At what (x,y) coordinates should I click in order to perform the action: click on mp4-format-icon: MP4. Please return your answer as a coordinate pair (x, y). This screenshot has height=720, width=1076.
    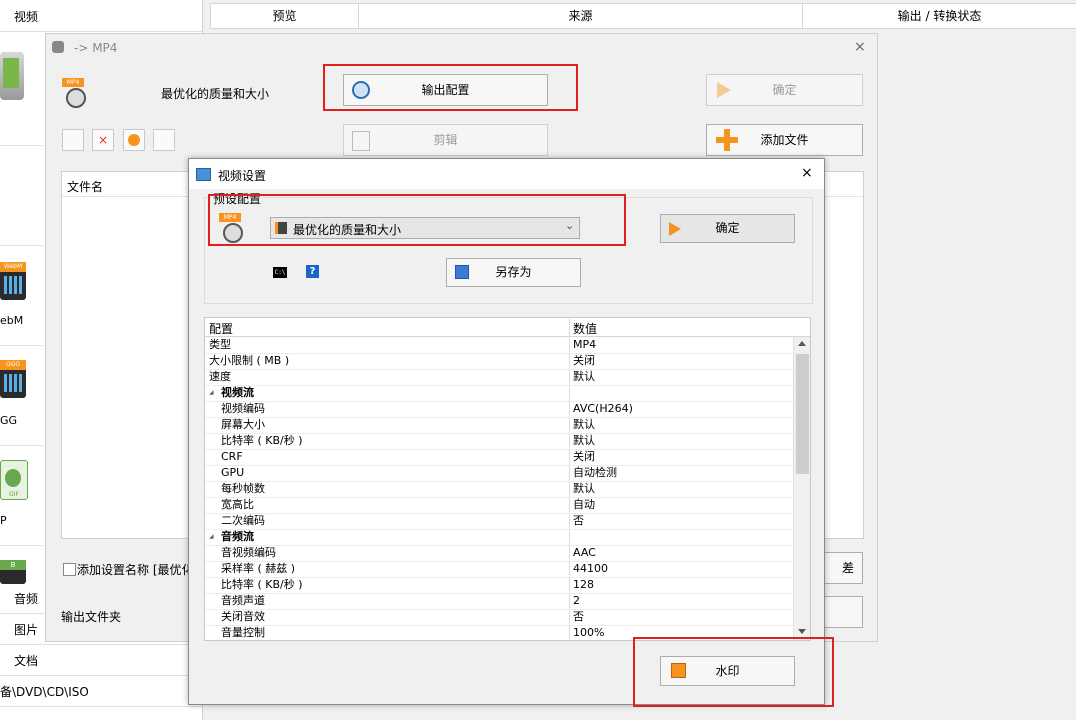
    Looking at the image, I should click on (76, 94).